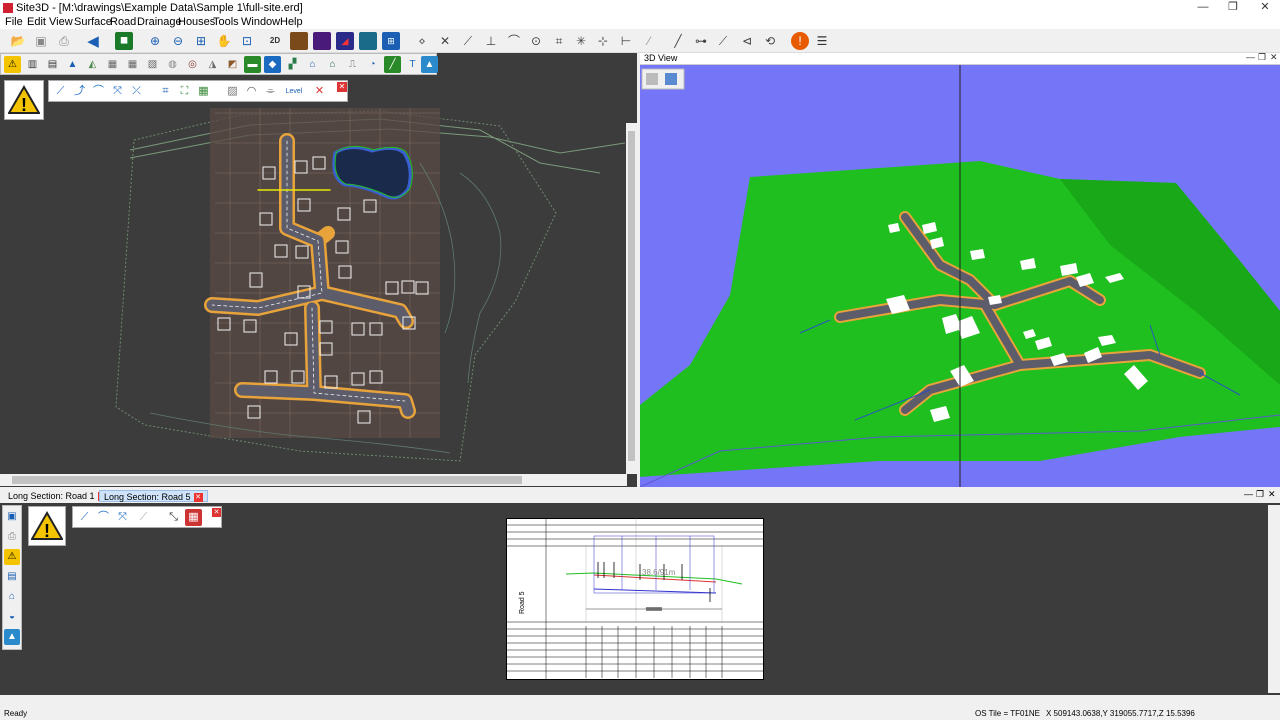  I want to click on ls-curve-icon: ⌒, so click(103, 517).